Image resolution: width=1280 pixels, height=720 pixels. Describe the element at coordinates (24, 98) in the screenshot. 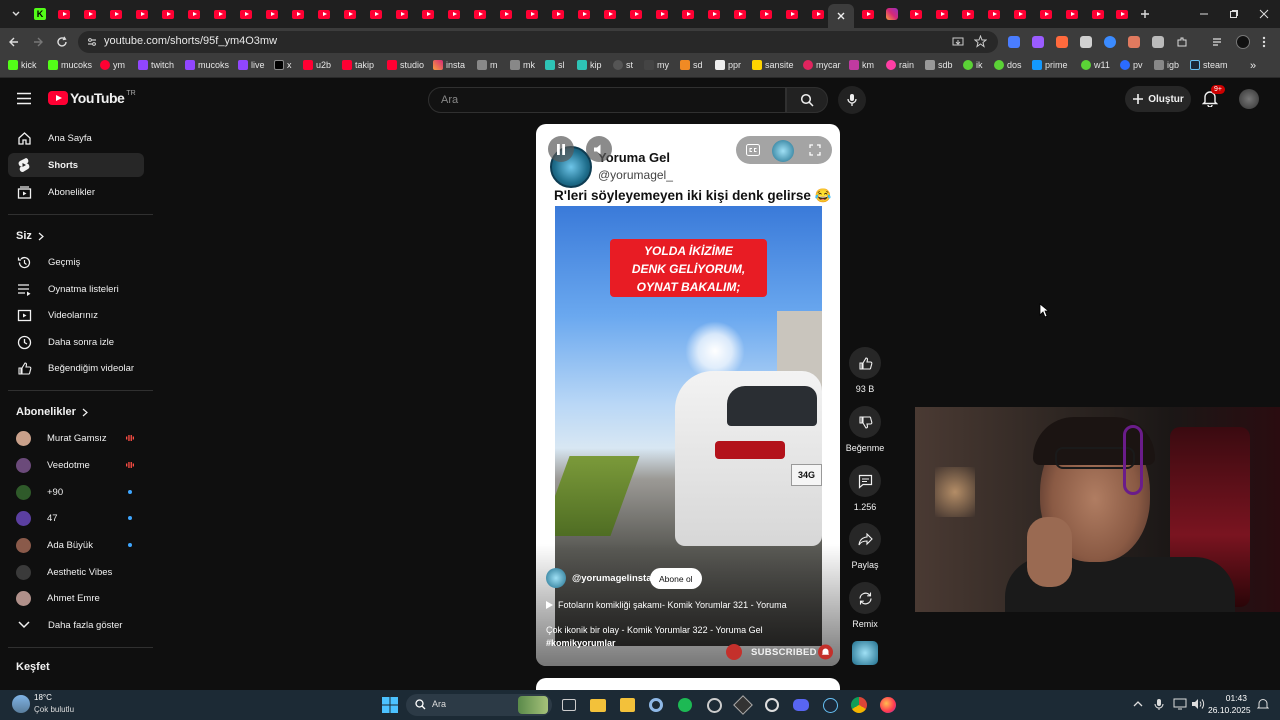

I see `hamburger-menu-icon` at that location.